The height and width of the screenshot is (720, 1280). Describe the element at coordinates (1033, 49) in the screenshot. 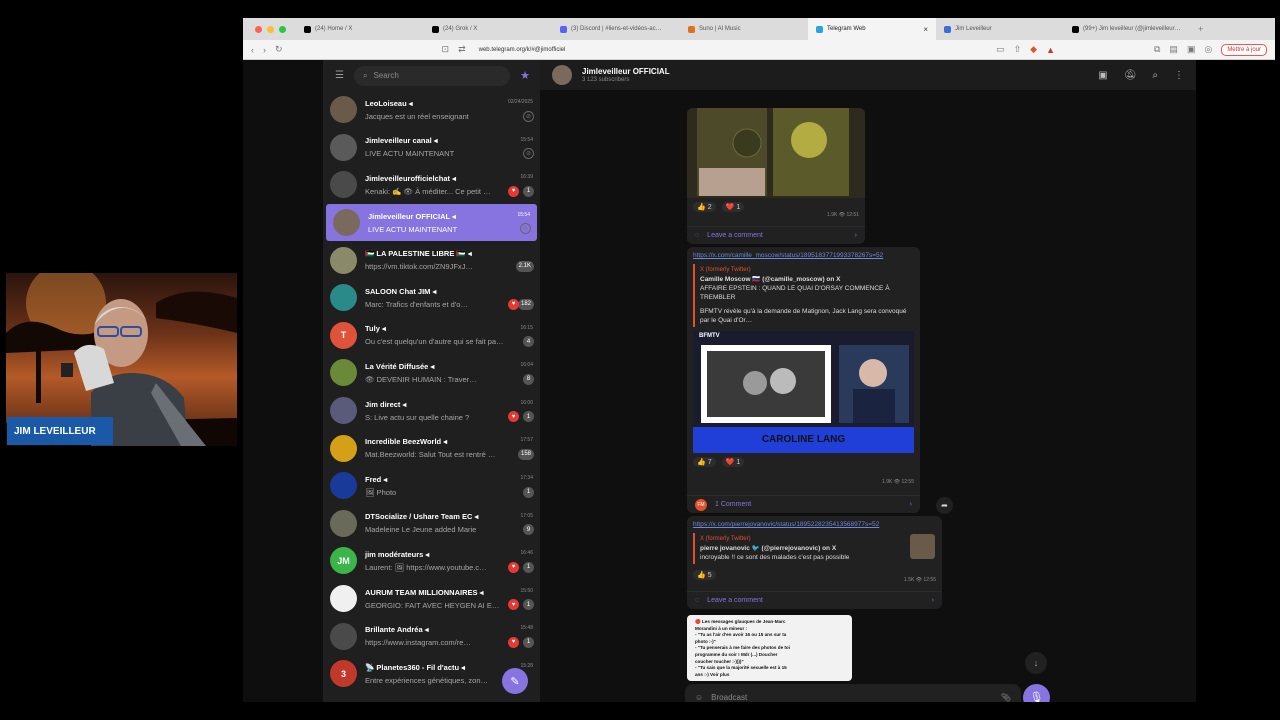

I see `brave-shield-icon: ◆` at that location.